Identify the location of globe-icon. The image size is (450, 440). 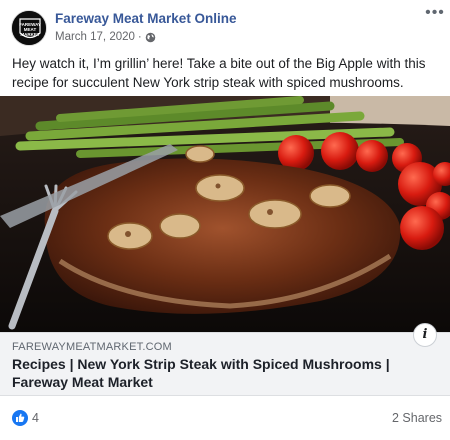
(150, 37).